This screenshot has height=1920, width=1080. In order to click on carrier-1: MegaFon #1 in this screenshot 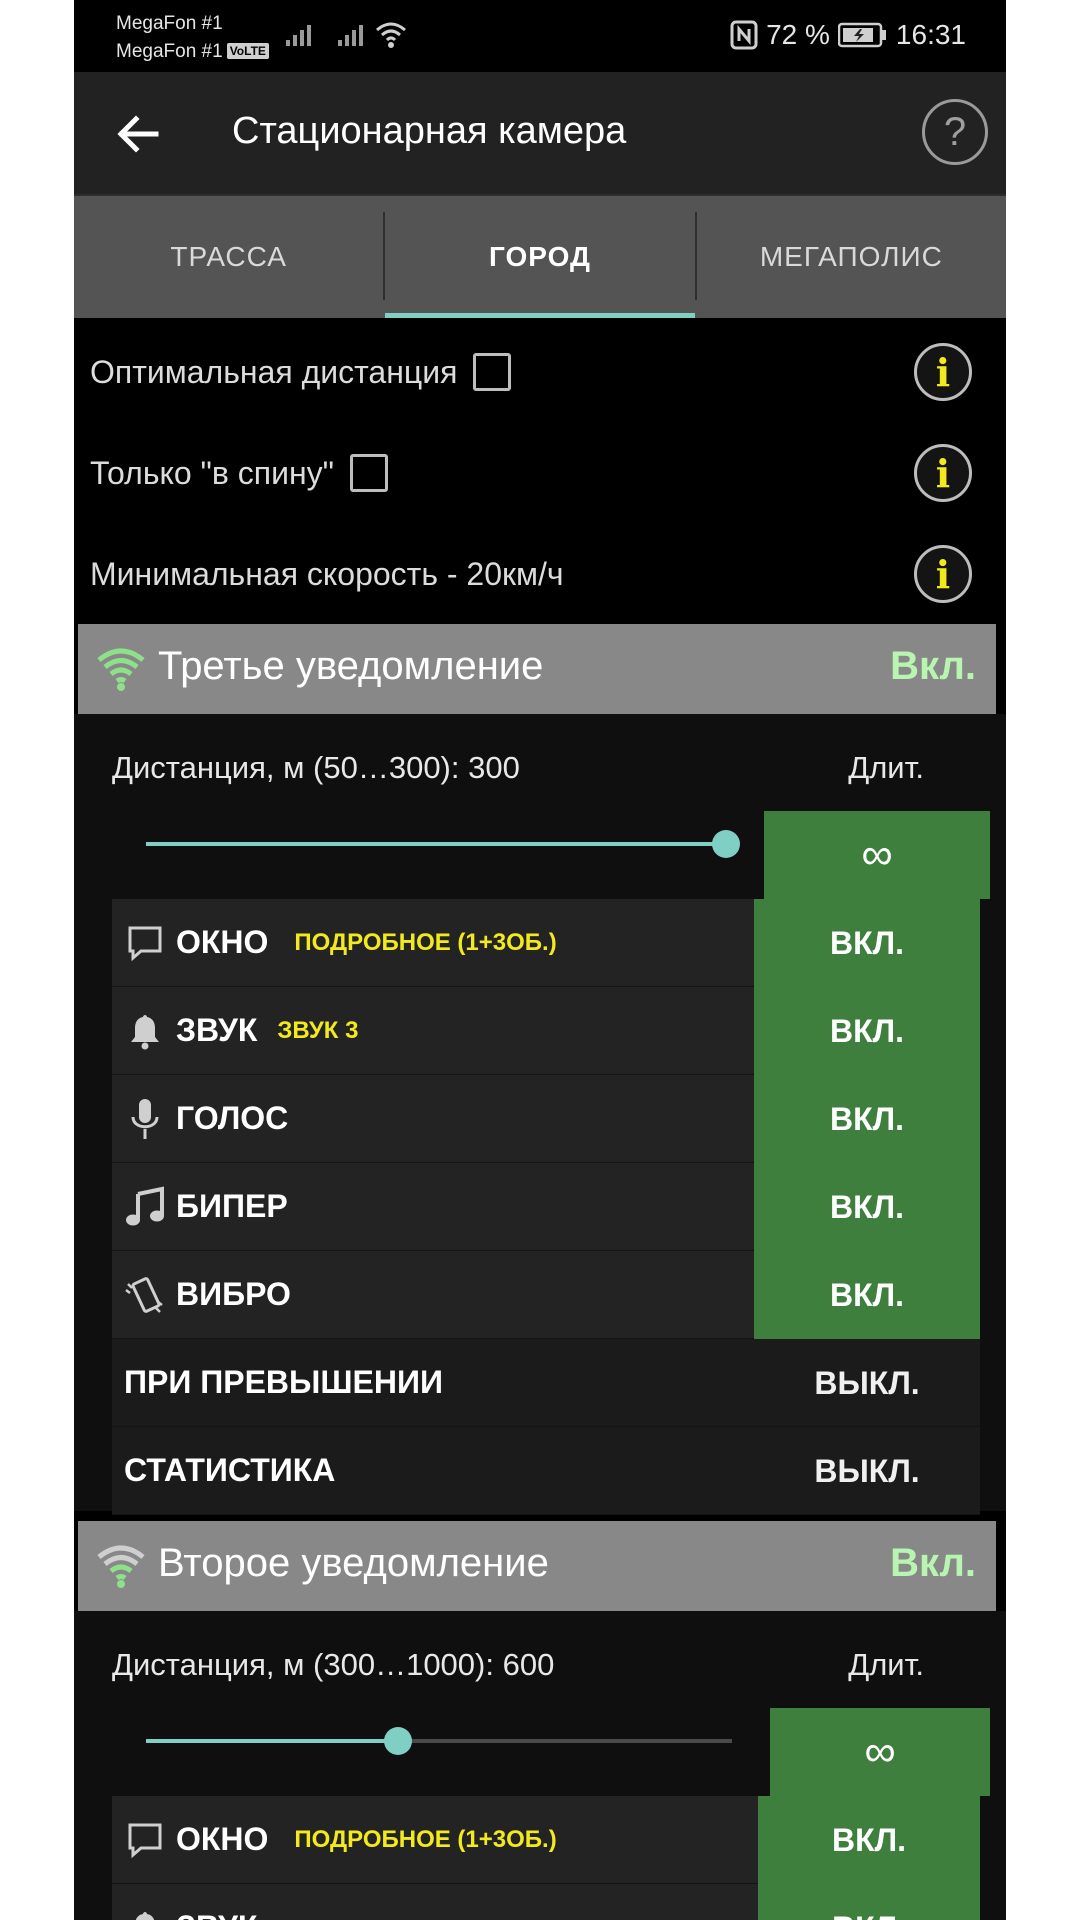, I will do `click(169, 23)`.